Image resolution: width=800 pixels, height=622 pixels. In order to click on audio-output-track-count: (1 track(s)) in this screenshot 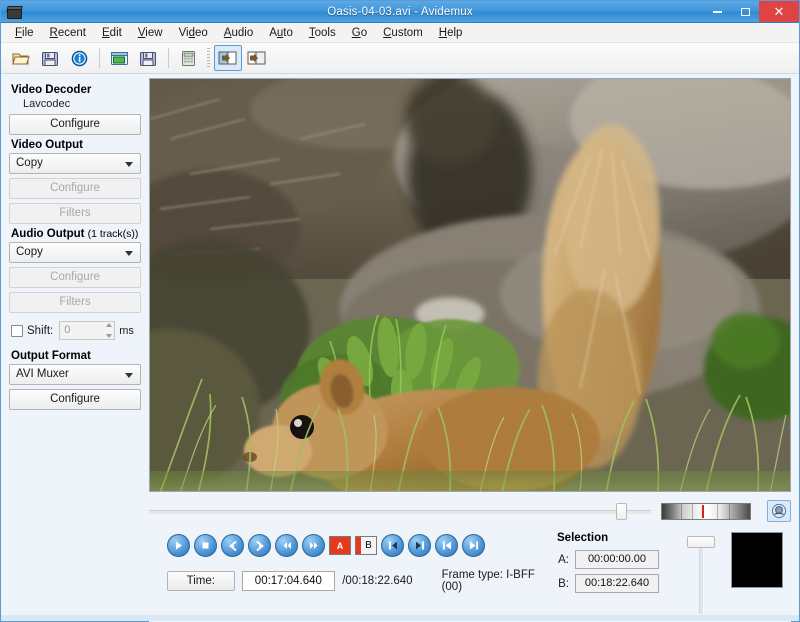, I will do `click(113, 234)`.